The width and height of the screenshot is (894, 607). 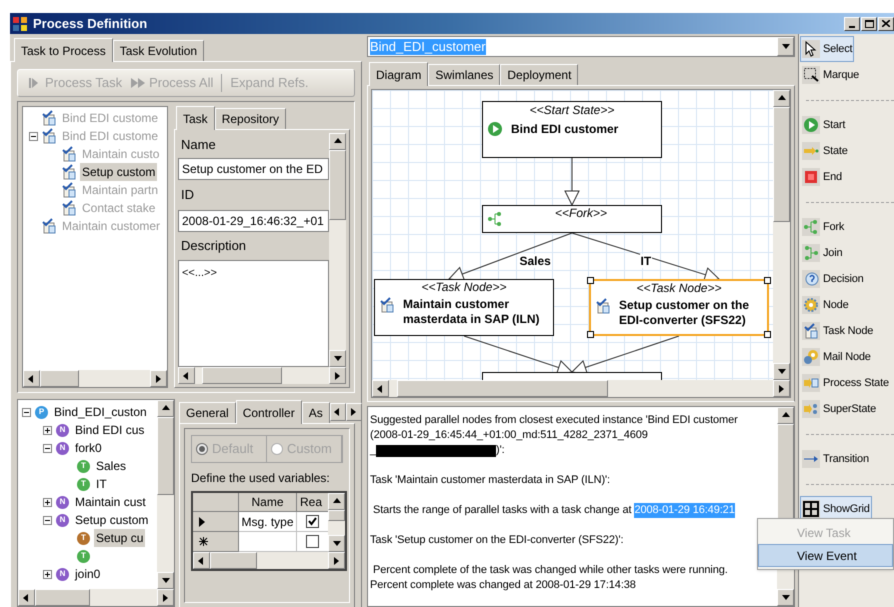 I want to click on node-title: Maintain customer masterdata in SAP (ILN), so click(x=471, y=312).